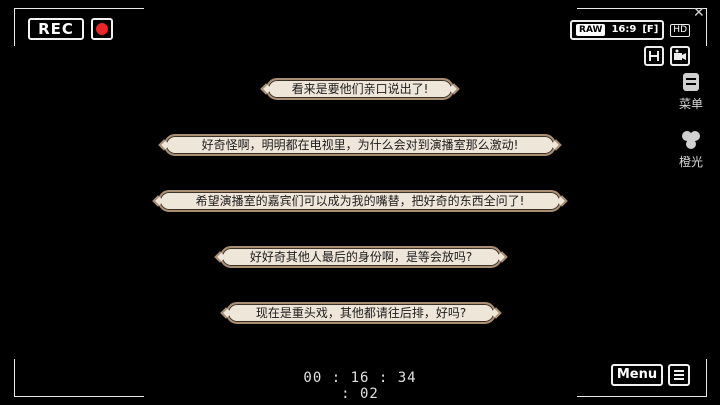 This screenshot has width=720, height=405. Describe the element at coordinates (691, 150) in the screenshot. I see `side-orange-button: 橙光` at that location.